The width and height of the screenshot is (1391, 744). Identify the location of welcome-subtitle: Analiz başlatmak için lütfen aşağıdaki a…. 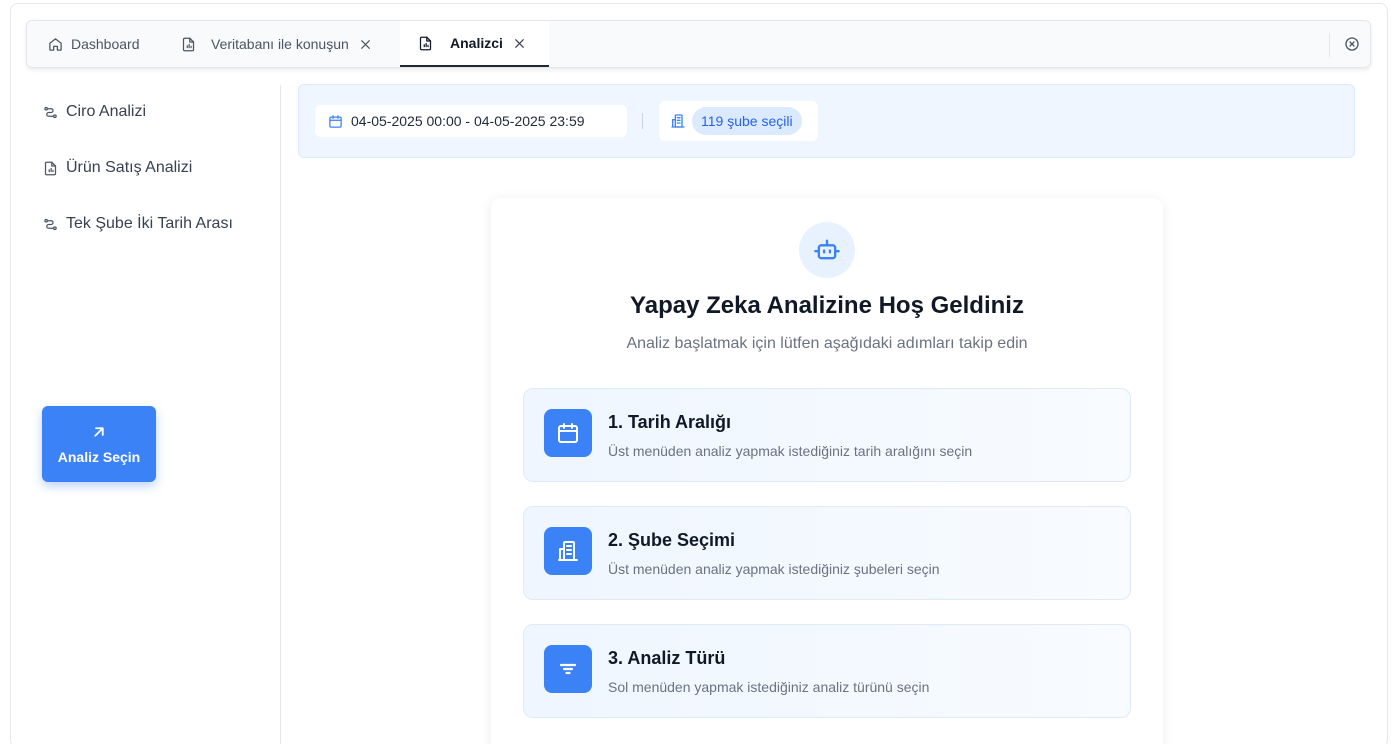
(827, 343).